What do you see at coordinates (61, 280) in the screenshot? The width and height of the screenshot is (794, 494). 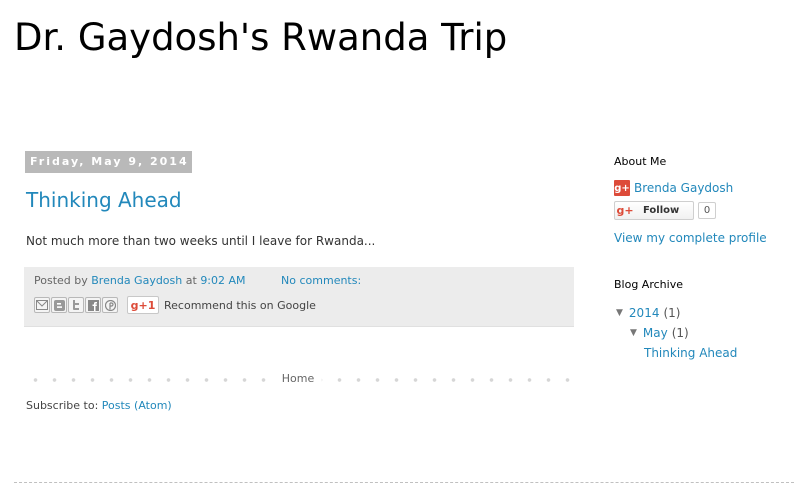 I see `posted-by-label: Posted by` at bounding box center [61, 280].